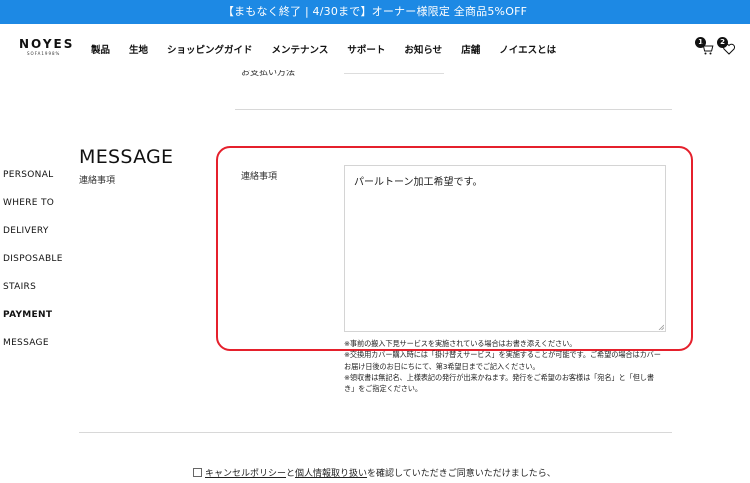 The image size is (750, 483). What do you see at coordinates (97, 181) in the screenshot?
I see `section-subtitle: 連絡事項` at bounding box center [97, 181].